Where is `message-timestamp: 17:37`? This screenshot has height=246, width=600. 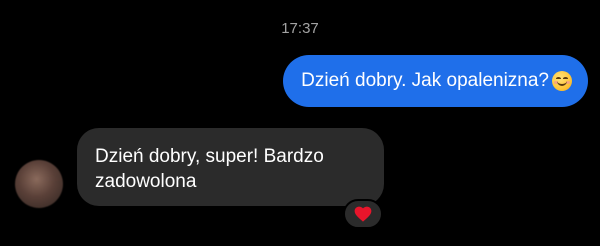
message-timestamp: 17:37 is located at coordinates (300, 28).